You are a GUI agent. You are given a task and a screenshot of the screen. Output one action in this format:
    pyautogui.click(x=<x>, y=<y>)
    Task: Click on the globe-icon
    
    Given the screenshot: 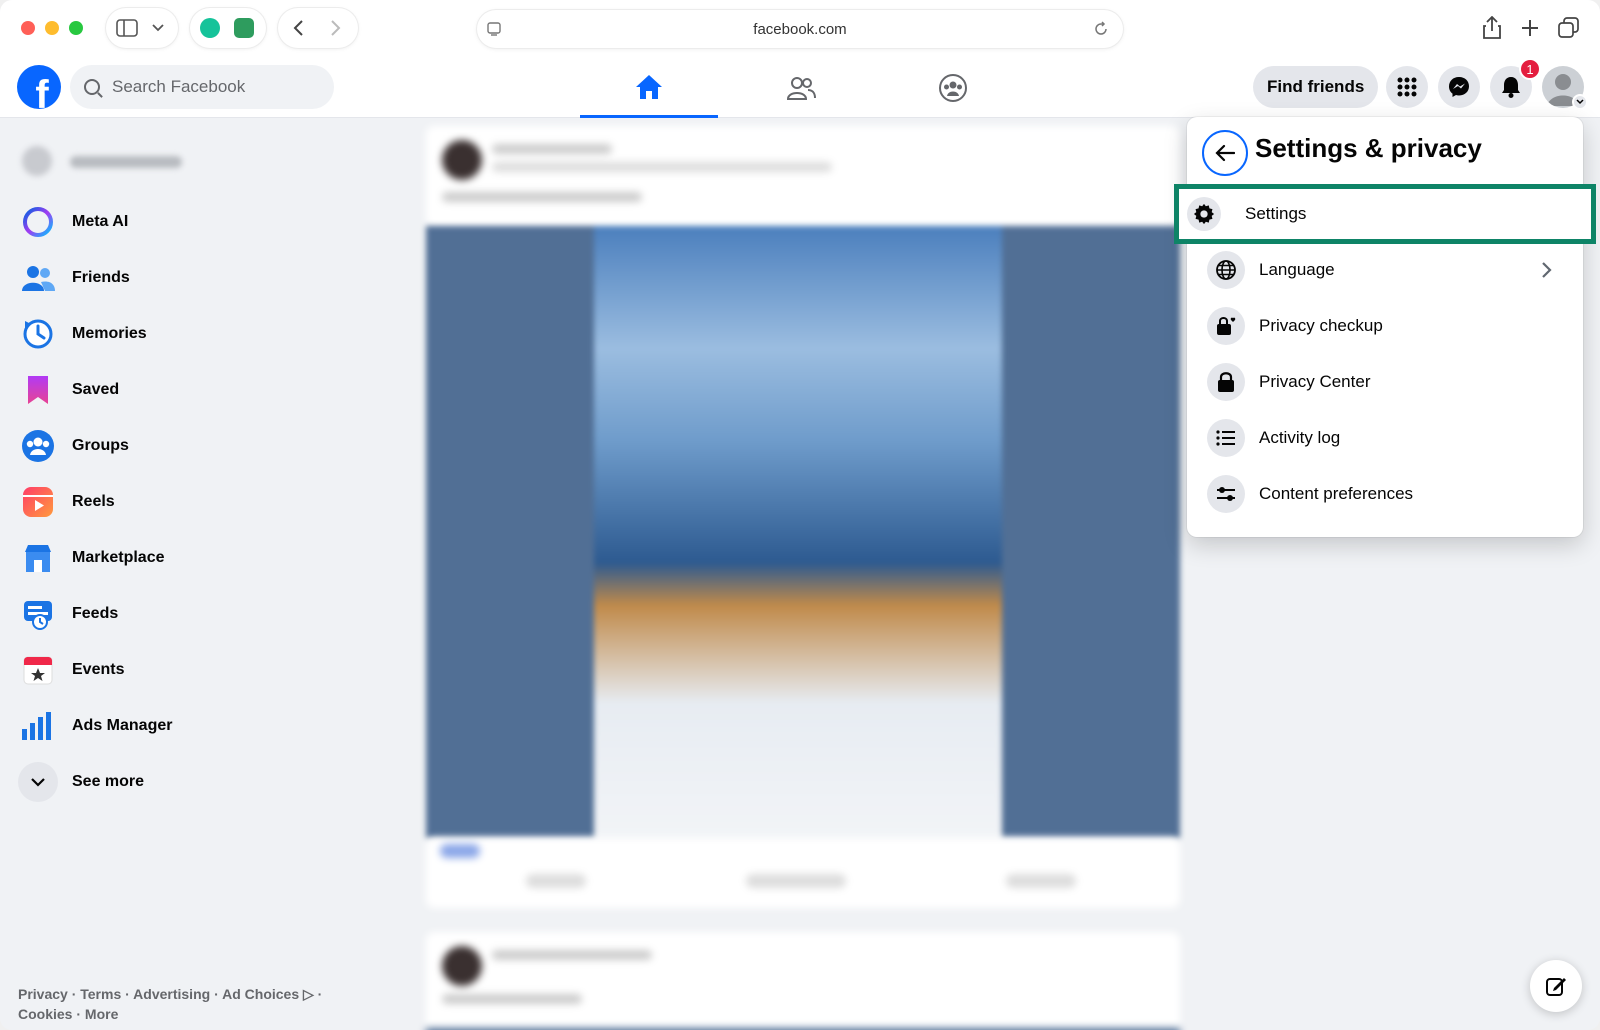 What is the action you would take?
    pyautogui.click(x=1226, y=270)
    